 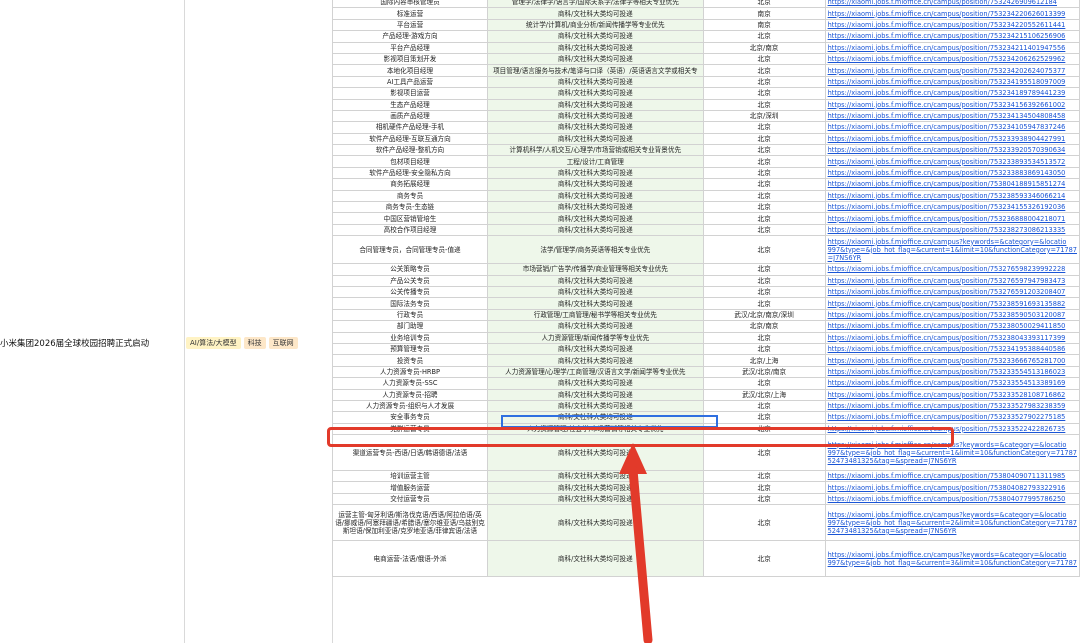 What do you see at coordinates (410, 93) in the screenshot?
I see `job-title-cell: 影视项目运营` at bounding box center [410, 93].